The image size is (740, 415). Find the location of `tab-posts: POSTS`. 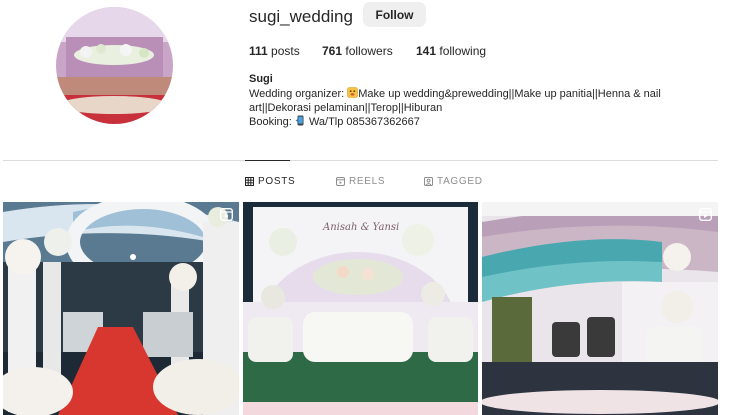

tab-posts: POSTS is located at coordinates (270, 181).